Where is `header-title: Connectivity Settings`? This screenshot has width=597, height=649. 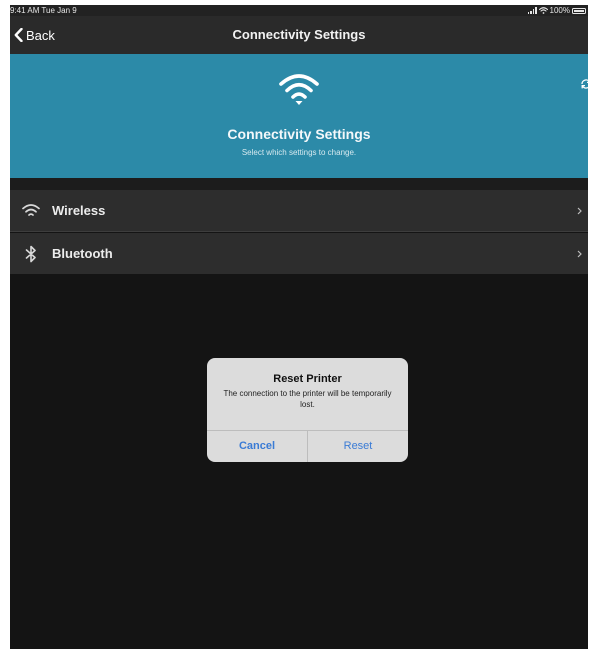
header-title: Connectivity Settings is located at coordinates (299, 134).